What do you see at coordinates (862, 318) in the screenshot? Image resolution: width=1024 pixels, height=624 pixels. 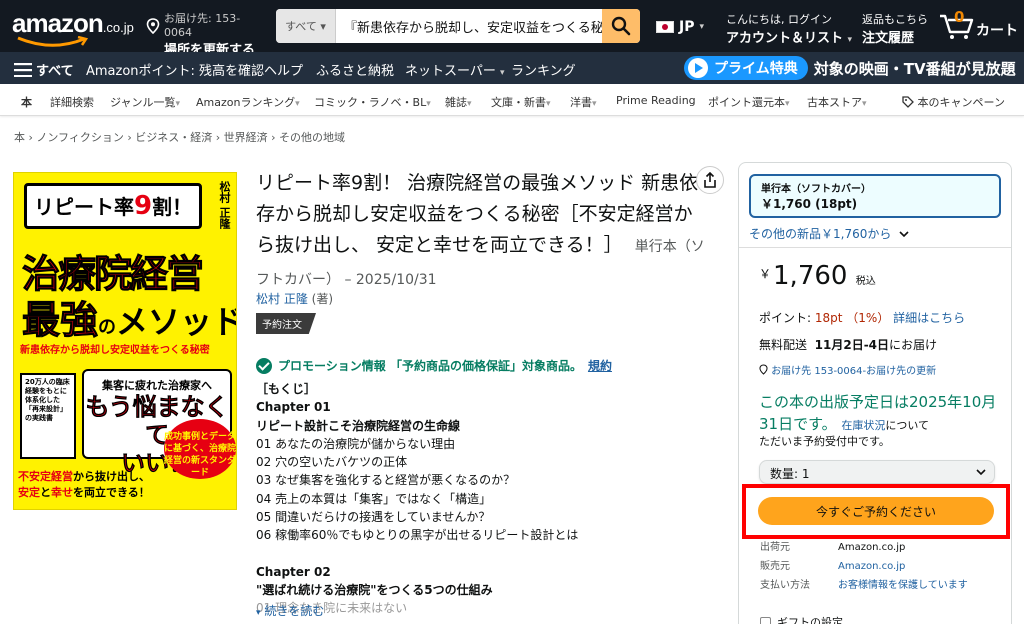 I see `points-info: ポイント: 18pt （1%） 詳細はこちら` at bounding box center [862, 318].